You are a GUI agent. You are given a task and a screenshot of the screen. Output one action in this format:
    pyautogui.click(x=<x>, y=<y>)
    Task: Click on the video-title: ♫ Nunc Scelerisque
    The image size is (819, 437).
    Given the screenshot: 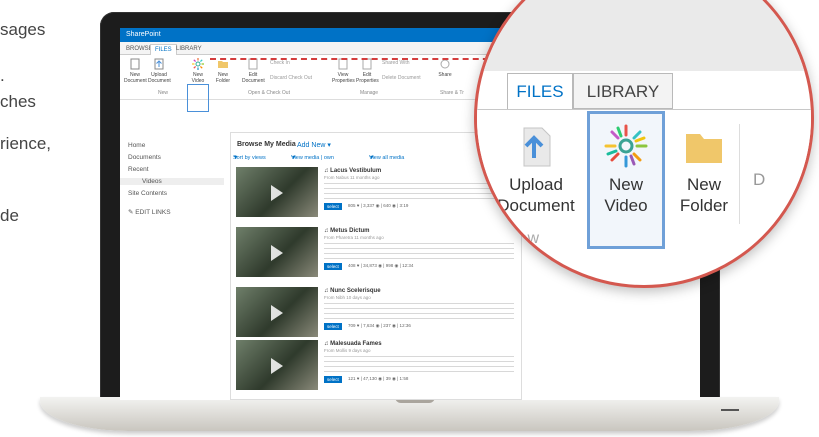 What is the action you would take?
    pyautogui.click(x=352, y=291)
    